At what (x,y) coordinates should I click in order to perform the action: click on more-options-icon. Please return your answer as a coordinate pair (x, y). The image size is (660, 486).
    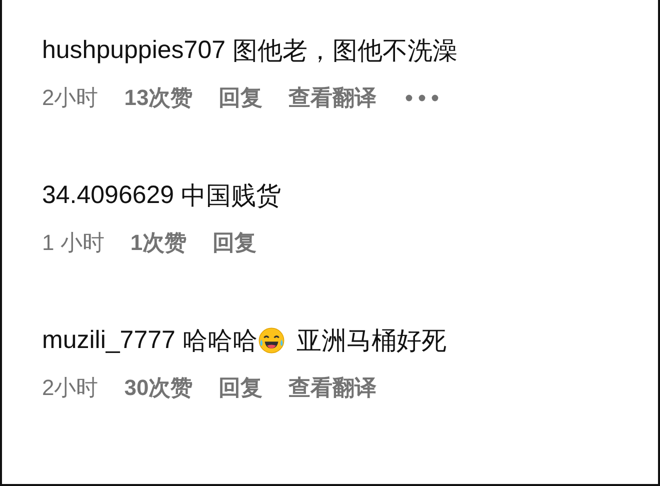
    Looking at the image, I should click on (421, 98).